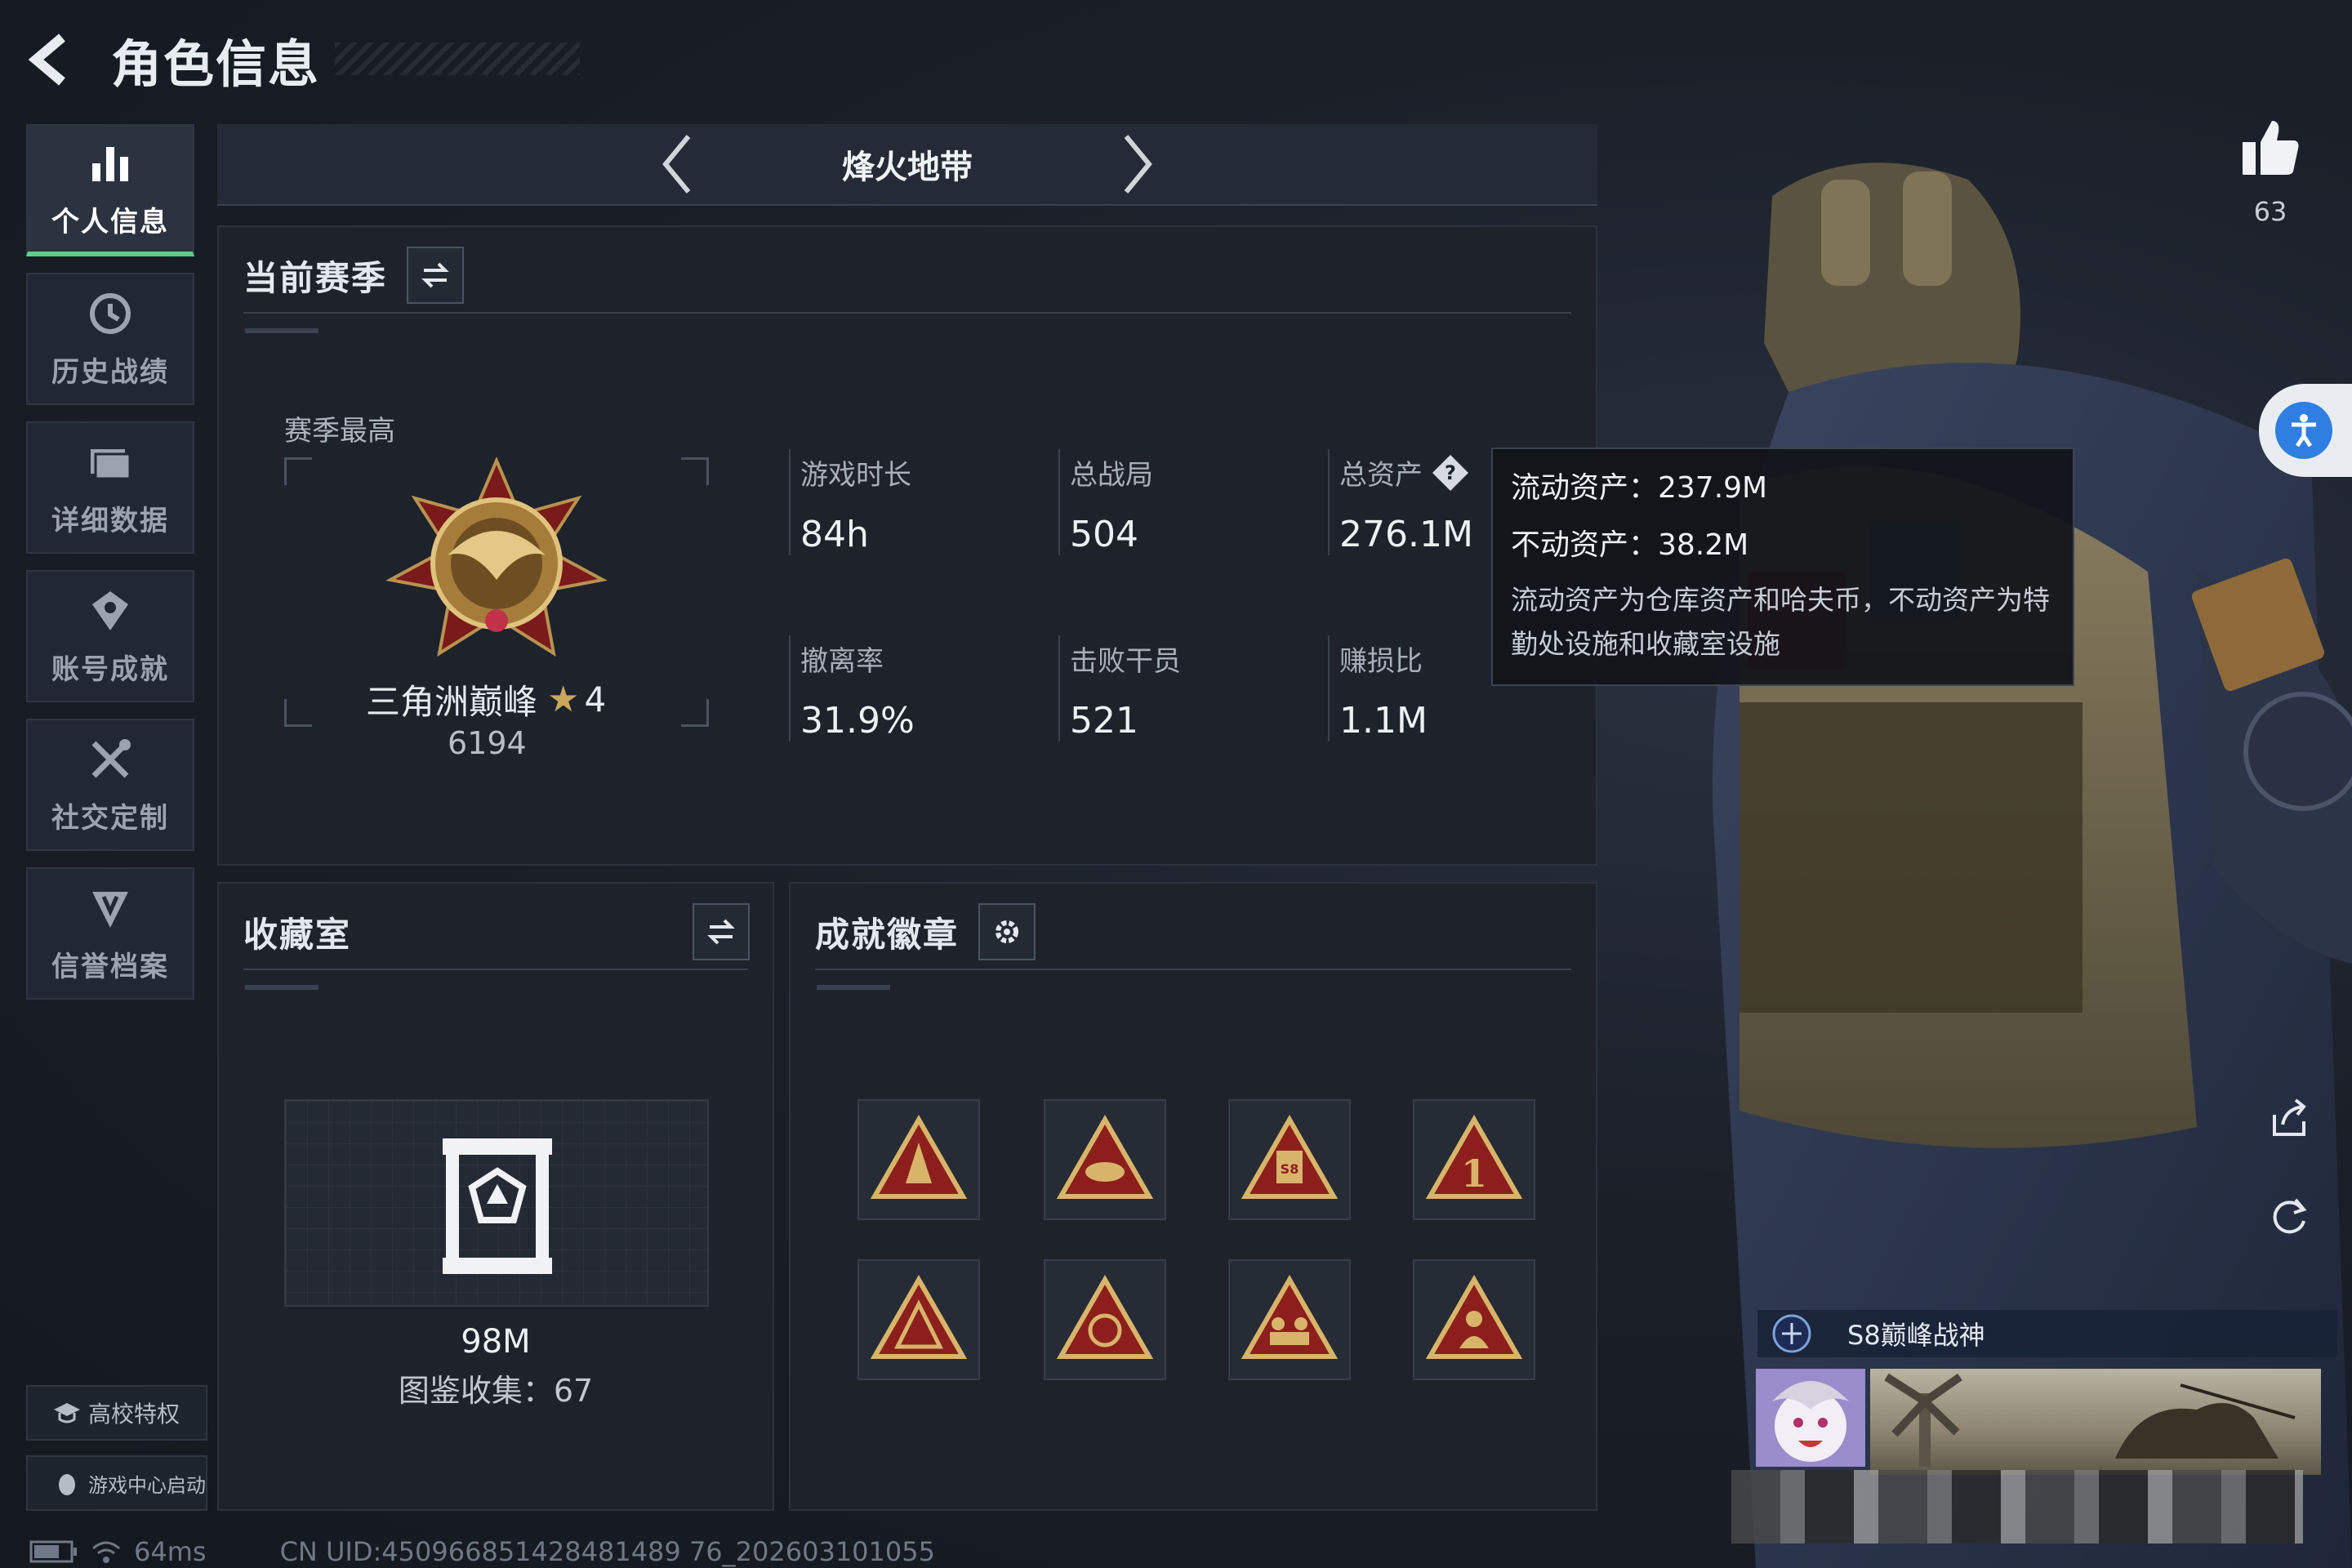  I want to click on achievement-icon, so click(110, 610).